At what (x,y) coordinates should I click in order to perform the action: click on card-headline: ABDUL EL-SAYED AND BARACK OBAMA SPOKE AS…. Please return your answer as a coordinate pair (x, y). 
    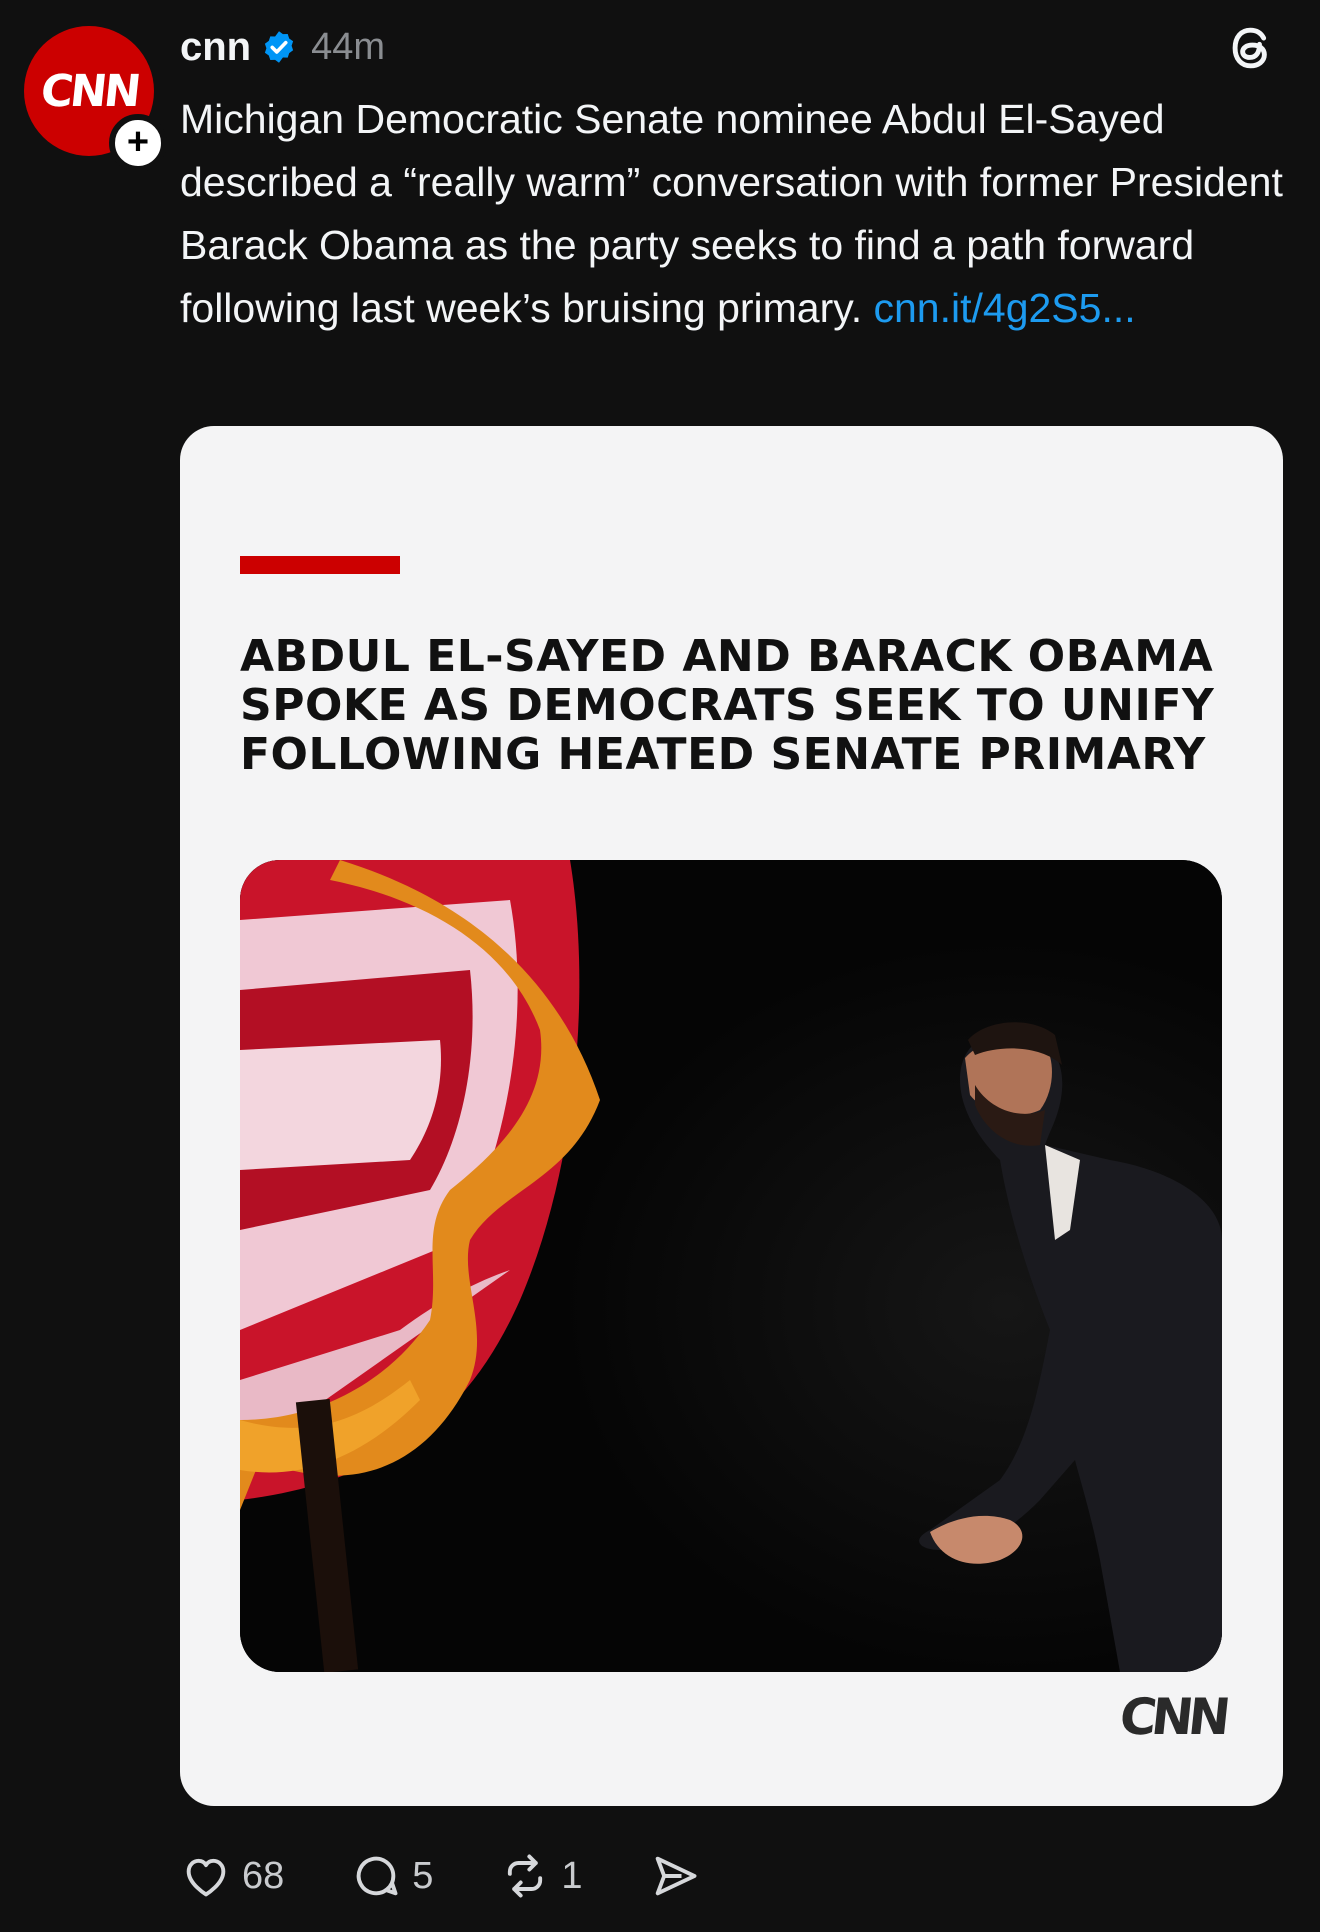
    Looking at the image, I should click on (740, 705).